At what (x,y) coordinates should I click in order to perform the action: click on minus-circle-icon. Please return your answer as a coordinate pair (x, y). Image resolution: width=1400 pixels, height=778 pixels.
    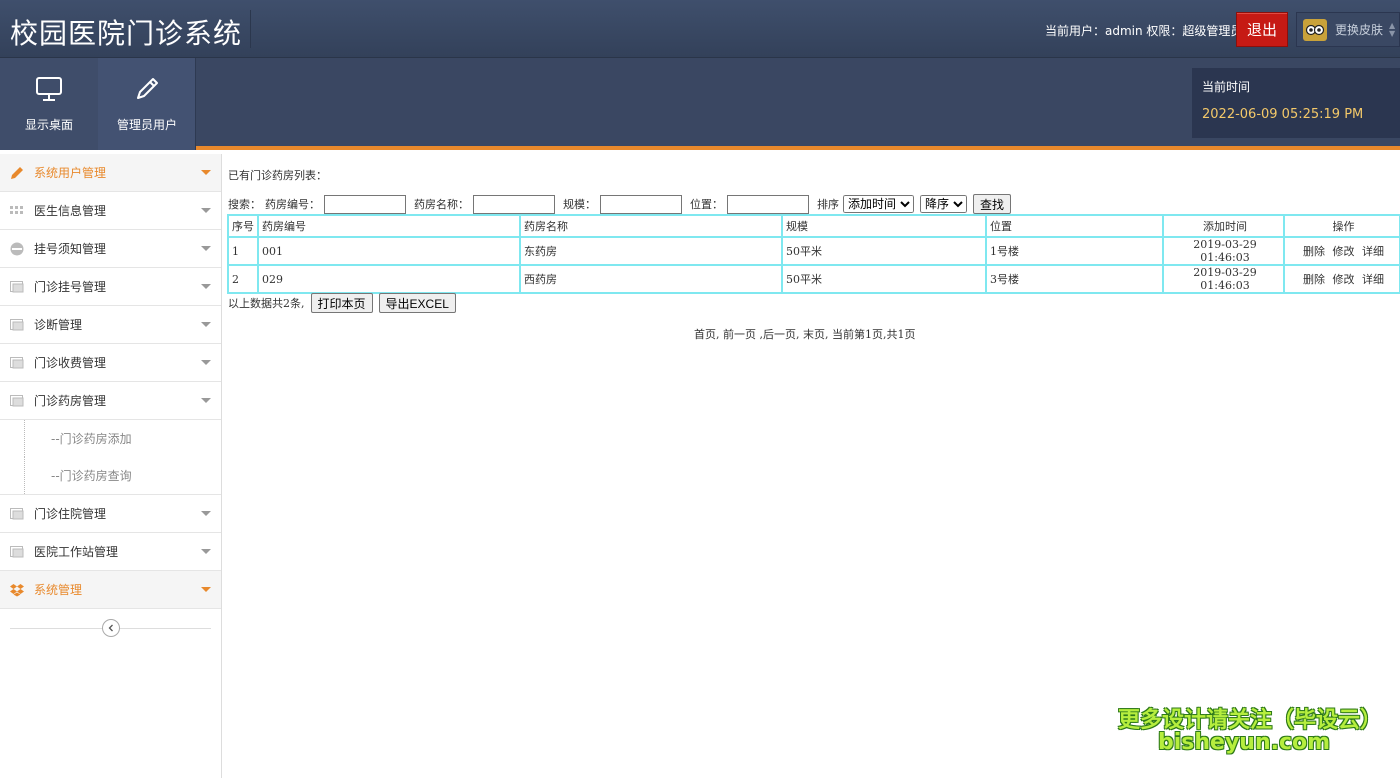
    Looking at the image, I should click on (17, 249).